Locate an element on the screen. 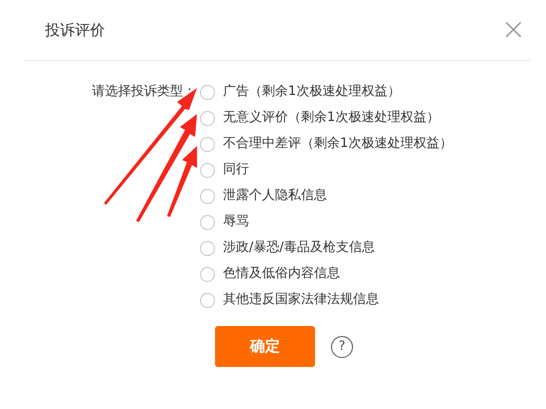 This screenshot has height=409, width=546. dialog-title: 投诉评价 is located at coordinates (75, 30).